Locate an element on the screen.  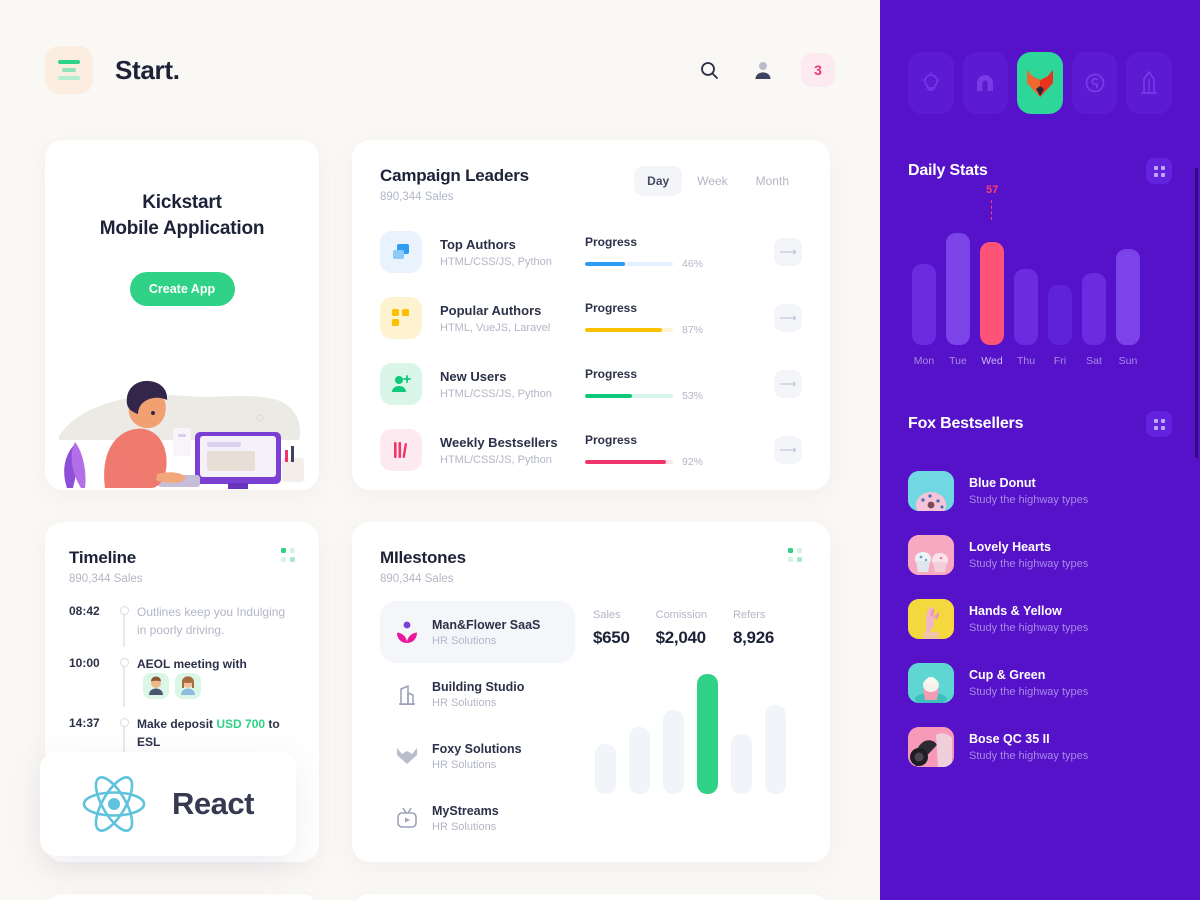
daily-axis-label: Sat is located at coordinates (1094, 361).